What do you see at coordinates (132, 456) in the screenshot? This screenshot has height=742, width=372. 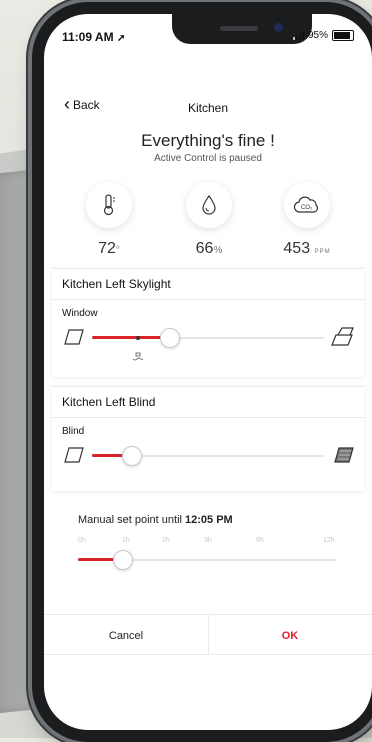 I see `blind-slider-handle` at bounding box center [132, 456].